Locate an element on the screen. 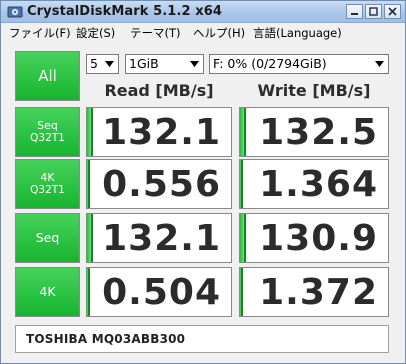 This screenshot has width=406, height=364. close-button is located at coordinates (392, 11).